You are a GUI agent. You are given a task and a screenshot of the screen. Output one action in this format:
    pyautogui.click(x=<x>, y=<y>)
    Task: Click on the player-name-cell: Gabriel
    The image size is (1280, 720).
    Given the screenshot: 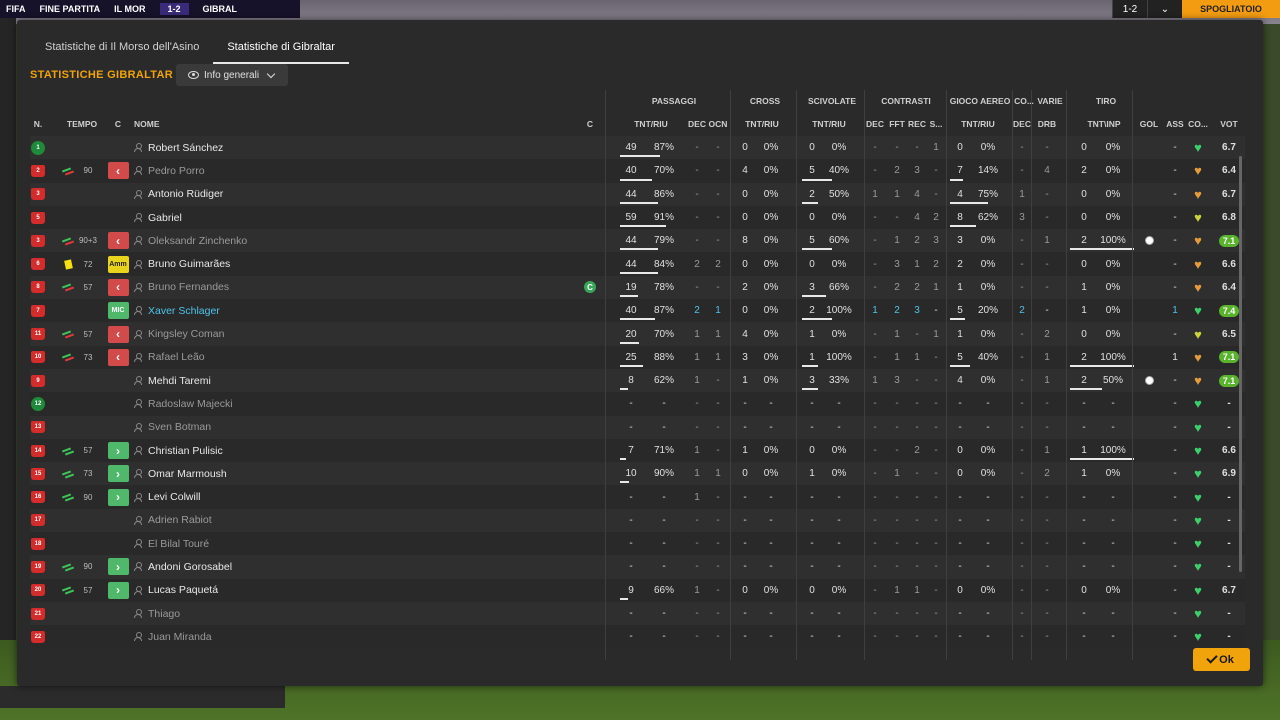 What is the action you would take?
    pyautogui.click(x=334, y=217)
    